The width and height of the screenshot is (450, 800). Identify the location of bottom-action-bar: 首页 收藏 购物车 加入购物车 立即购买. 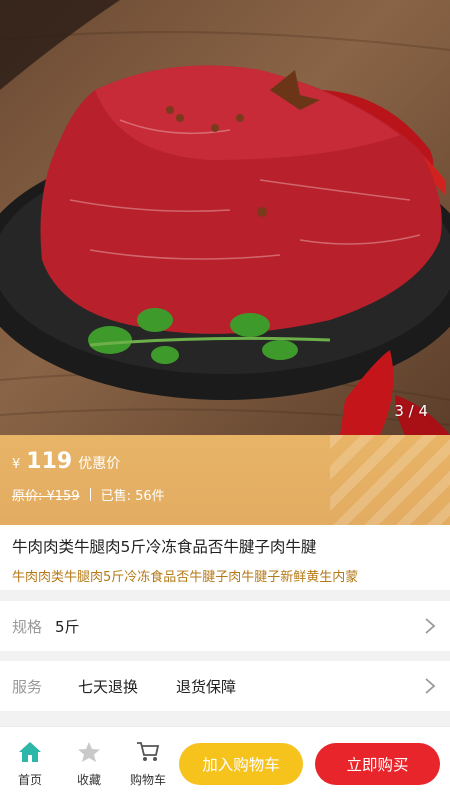
(225, 763).